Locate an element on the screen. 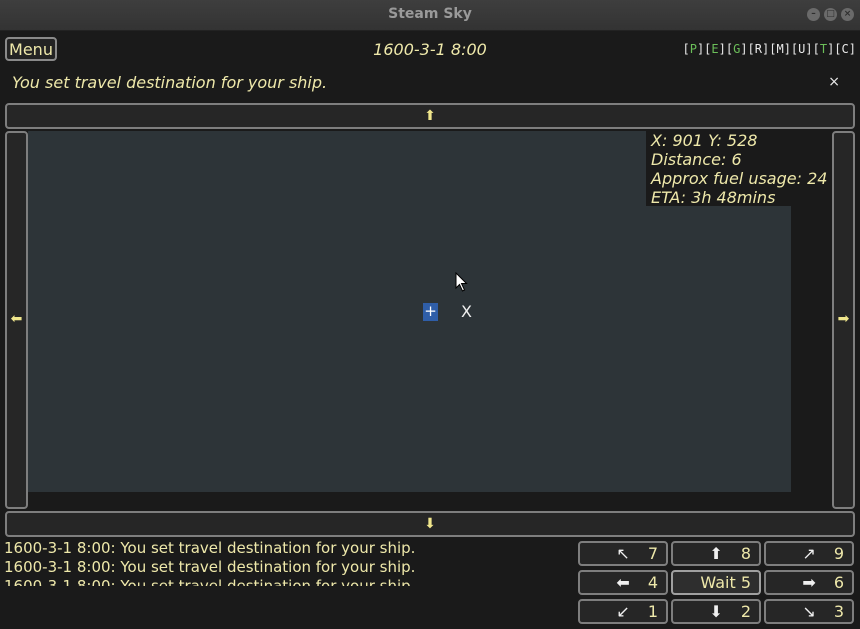 The width and height of the screenshot is (860, 629). arrow-east-icon: ➡ is located at coordinates (809, 582).